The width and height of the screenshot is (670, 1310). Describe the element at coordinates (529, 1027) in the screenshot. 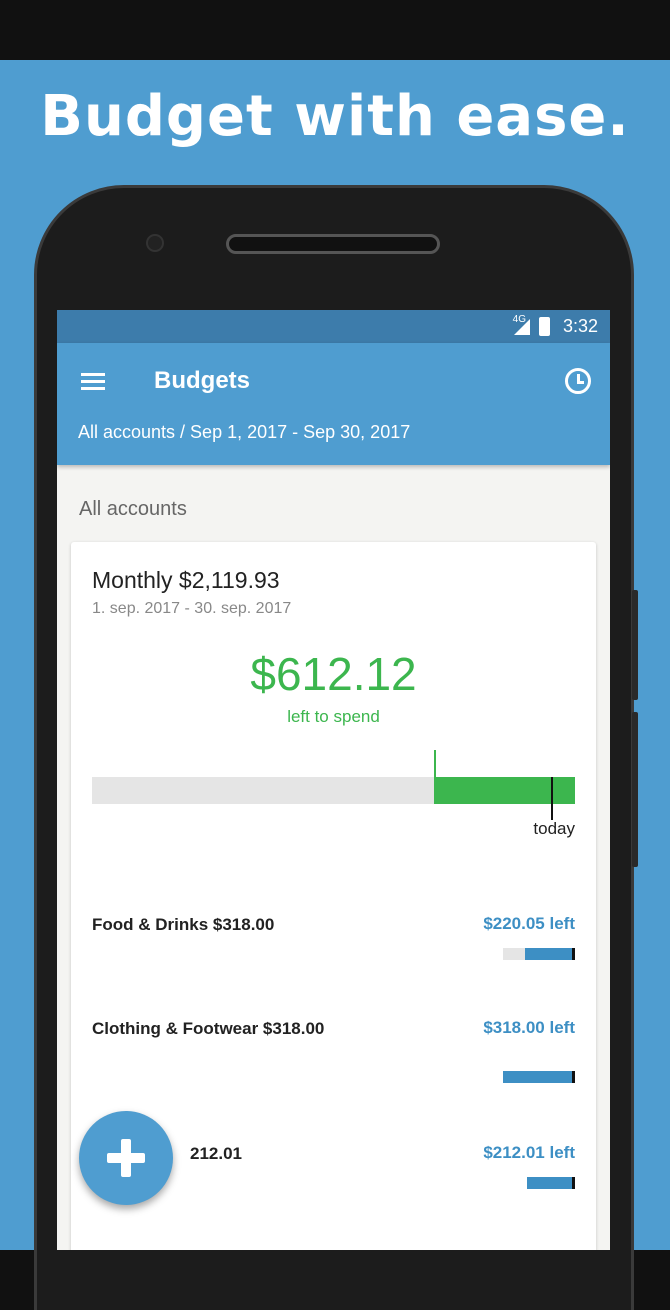

I see `category-left: $318.00 left` at that location.